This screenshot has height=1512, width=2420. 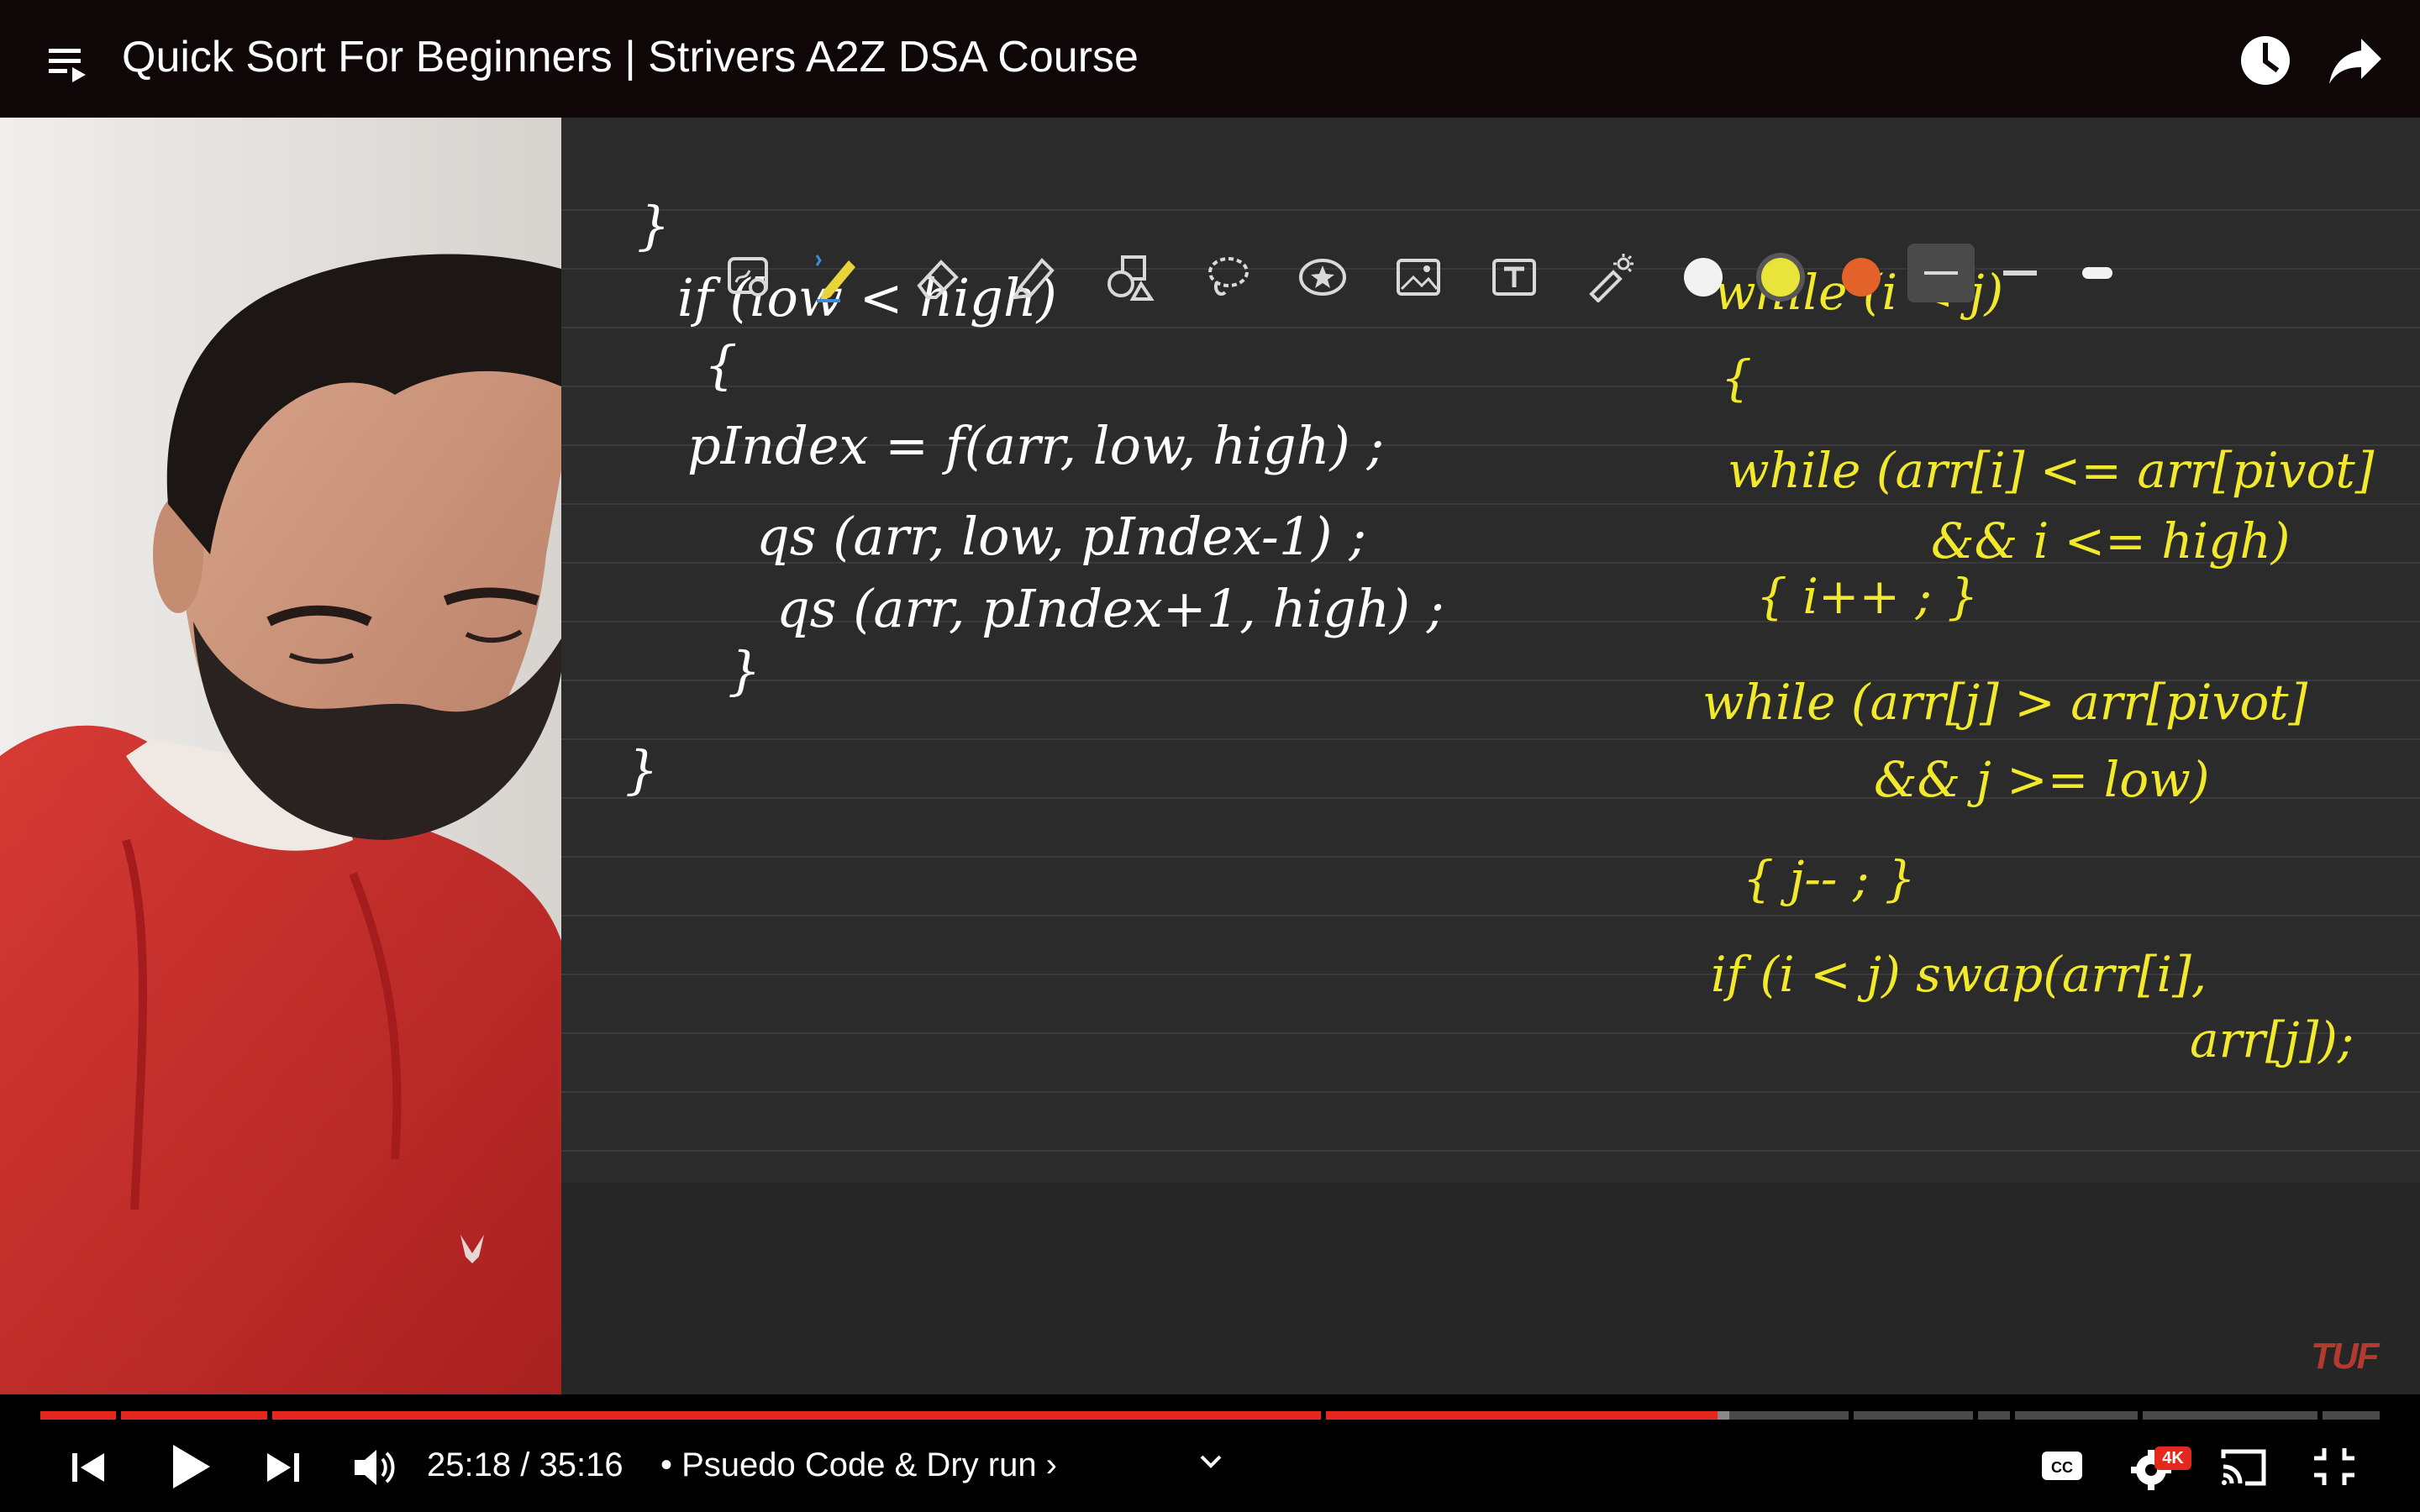 What do you see at coordinates (1211, 1462) in the screenshot?
I see `chevron-down-icon` at bounding box center [1211, 1462].